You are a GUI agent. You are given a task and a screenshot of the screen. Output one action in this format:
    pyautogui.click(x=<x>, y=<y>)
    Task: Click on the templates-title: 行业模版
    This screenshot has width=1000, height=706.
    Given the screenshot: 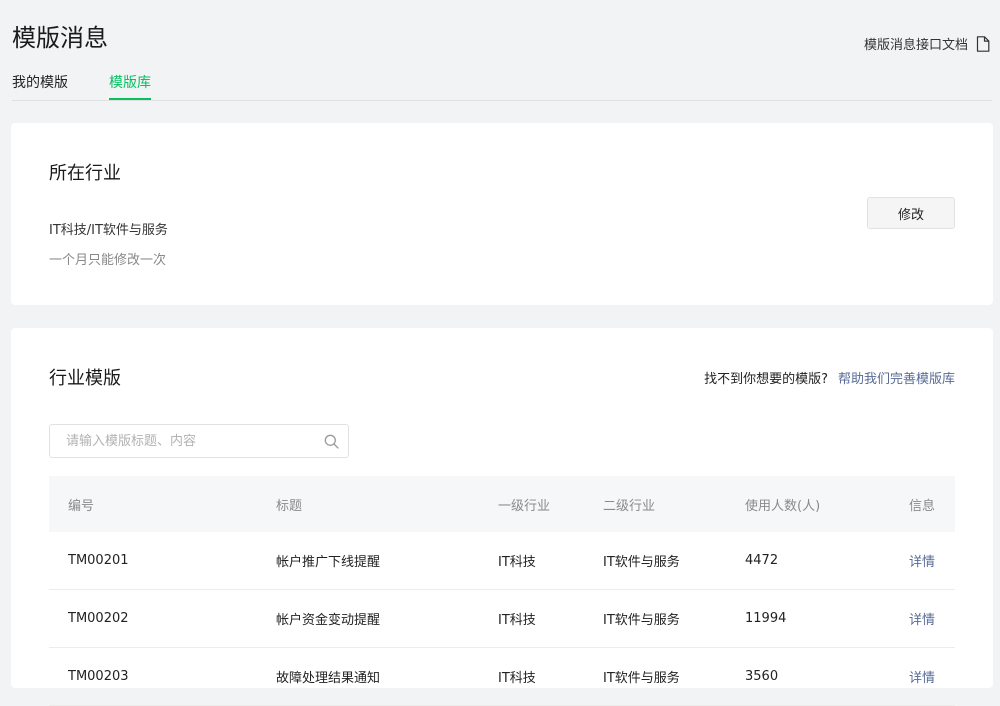 What is the action you would take?
    pyautogui.click(x=85, y=378)
    